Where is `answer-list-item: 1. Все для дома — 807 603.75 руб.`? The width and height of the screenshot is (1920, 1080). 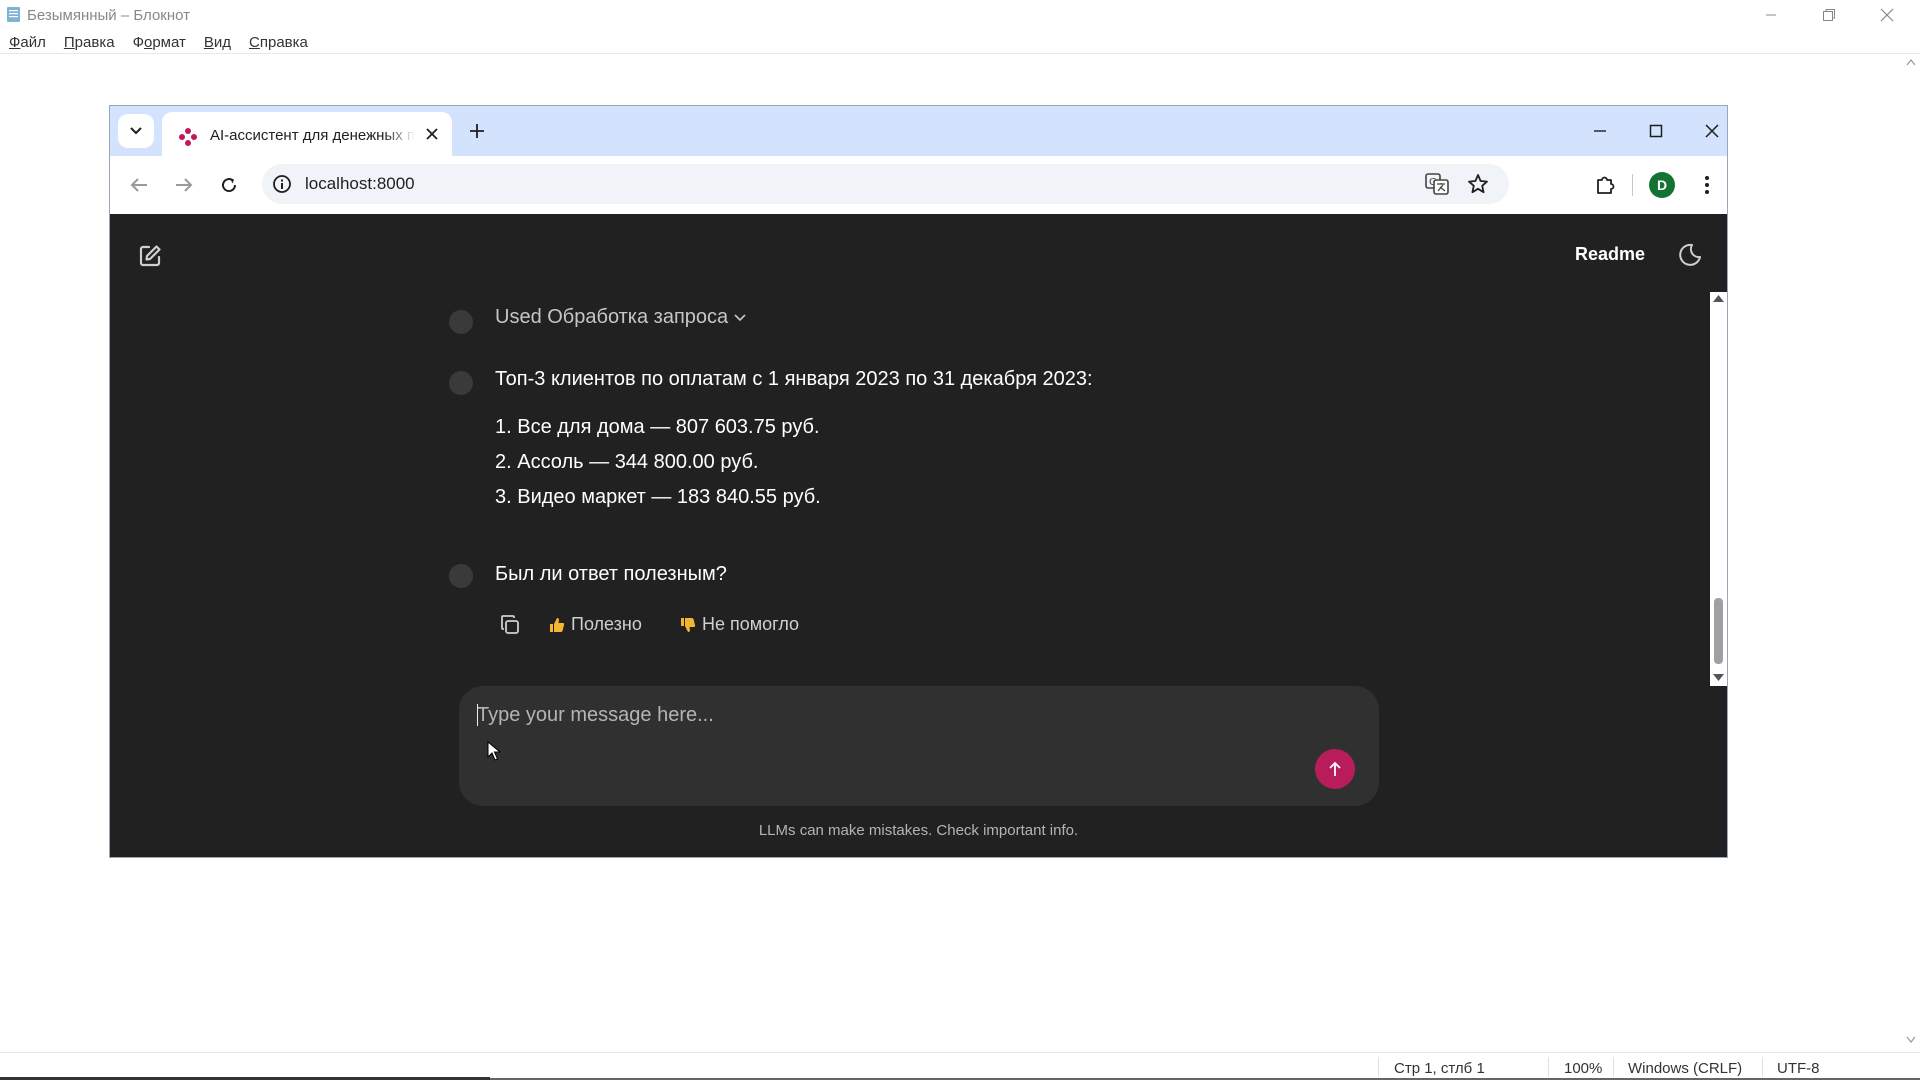
answer-list-item: 1. Все для дома — 807 603.75 руб. is located at coordinates (657, 427).